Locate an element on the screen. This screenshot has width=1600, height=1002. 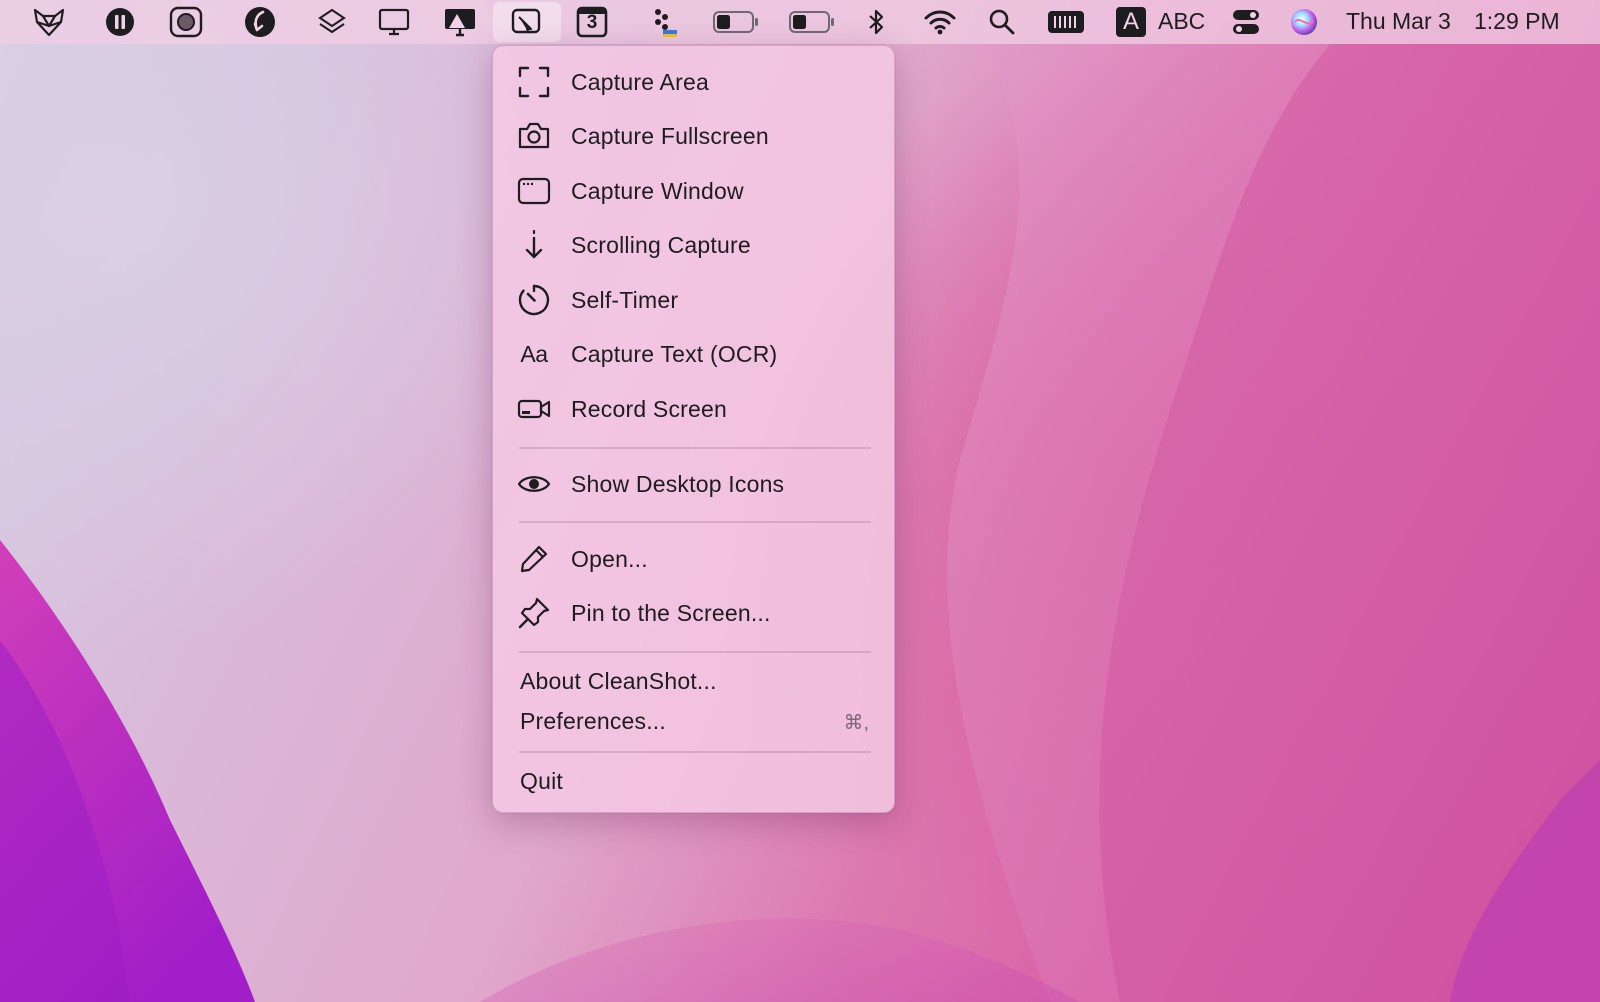
menu-item-capture-window: Capture Window is located at coordinates (694, 191).